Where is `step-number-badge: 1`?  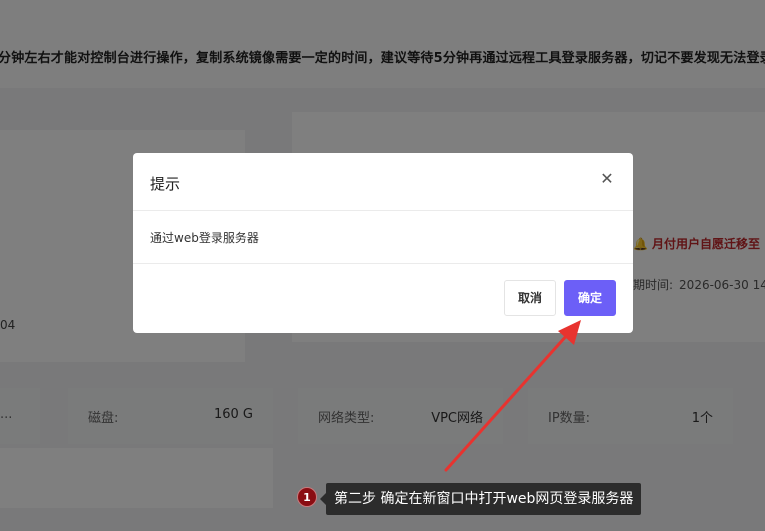
step-number-badge: 1 is located at coordinates (307, 497).